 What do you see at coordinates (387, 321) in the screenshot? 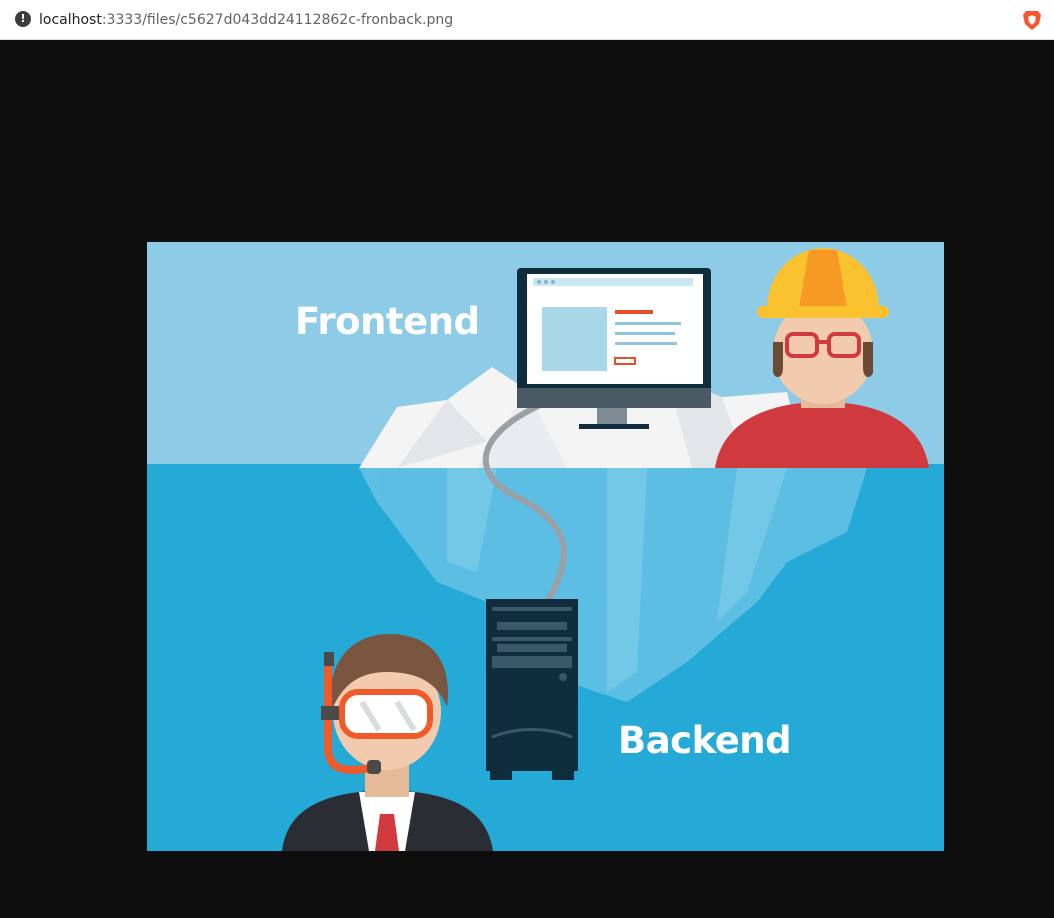
I see `frontend-label: Frontend` at bounding box center [387, 321].